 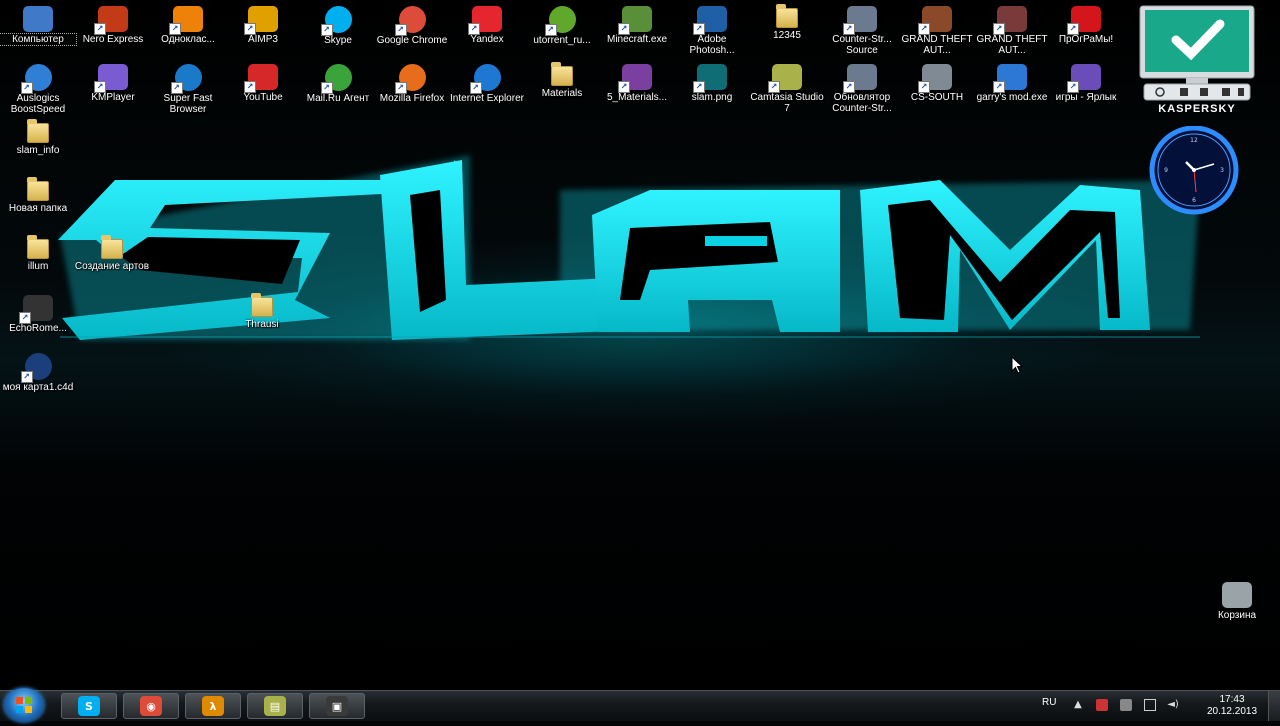 What do you see at coordinates (112, 262) in the screenshot?
I see `desktop-icon-33: Создание артов` at bounding box center [112, 262].